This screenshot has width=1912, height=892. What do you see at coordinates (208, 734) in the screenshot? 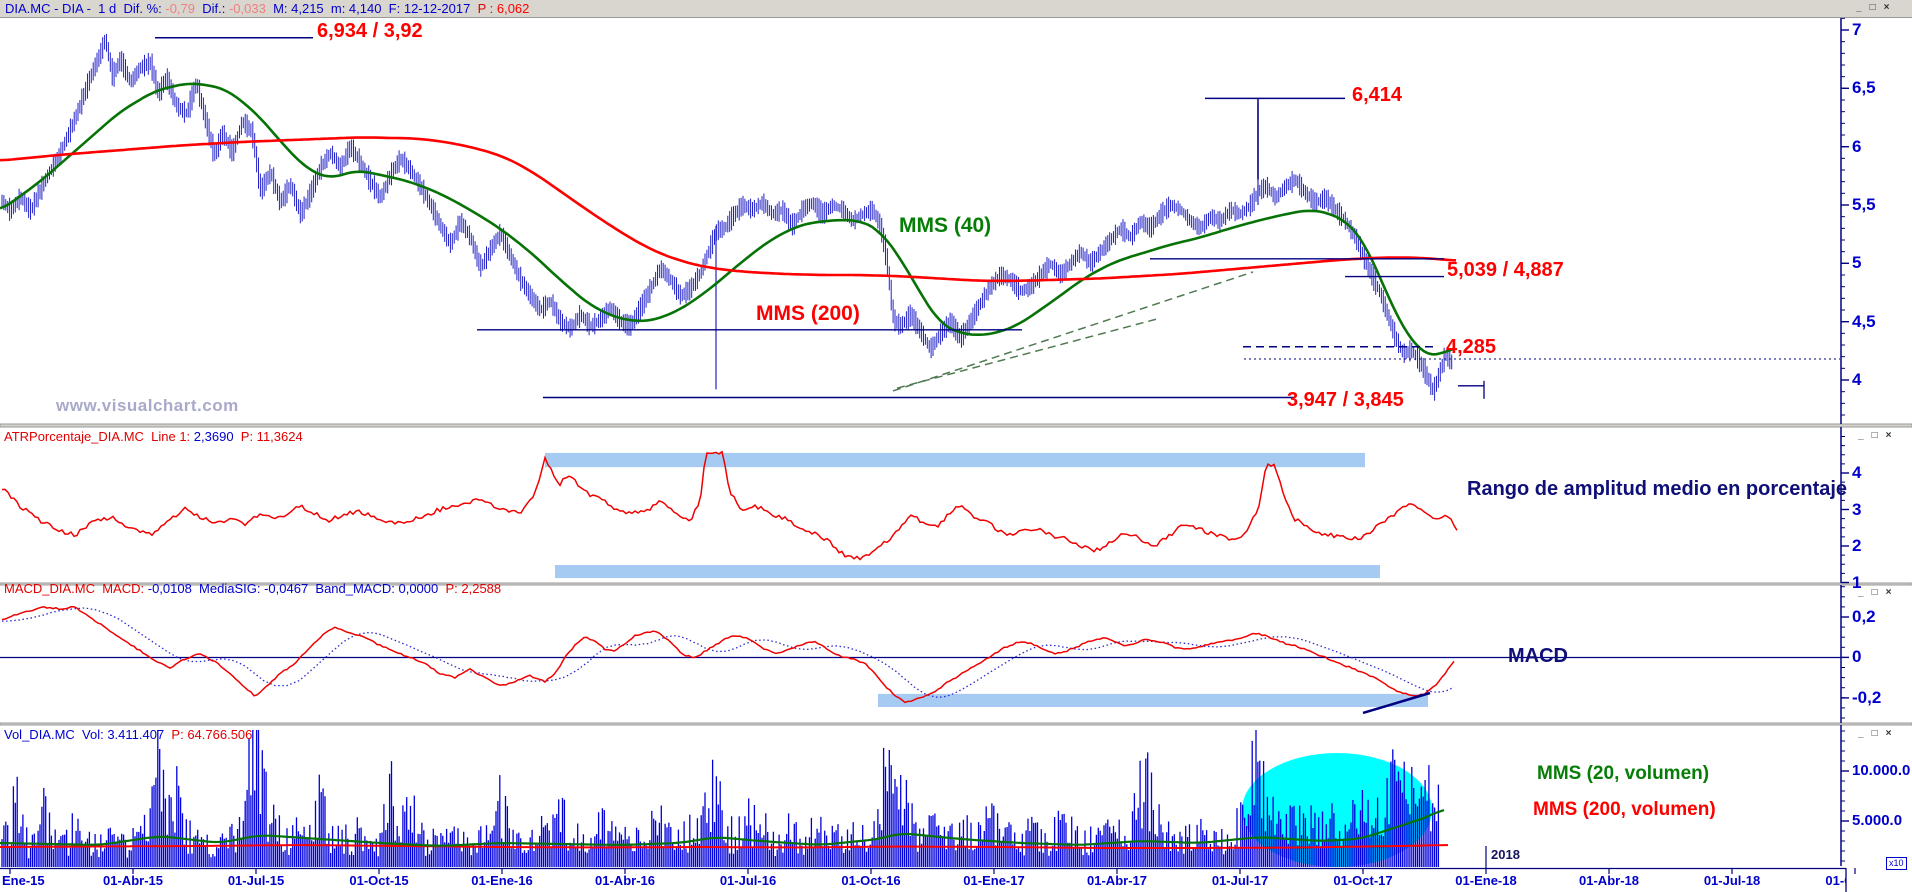
I see `header-segment: P: 64.766.506` at bounding box center [208, 734].